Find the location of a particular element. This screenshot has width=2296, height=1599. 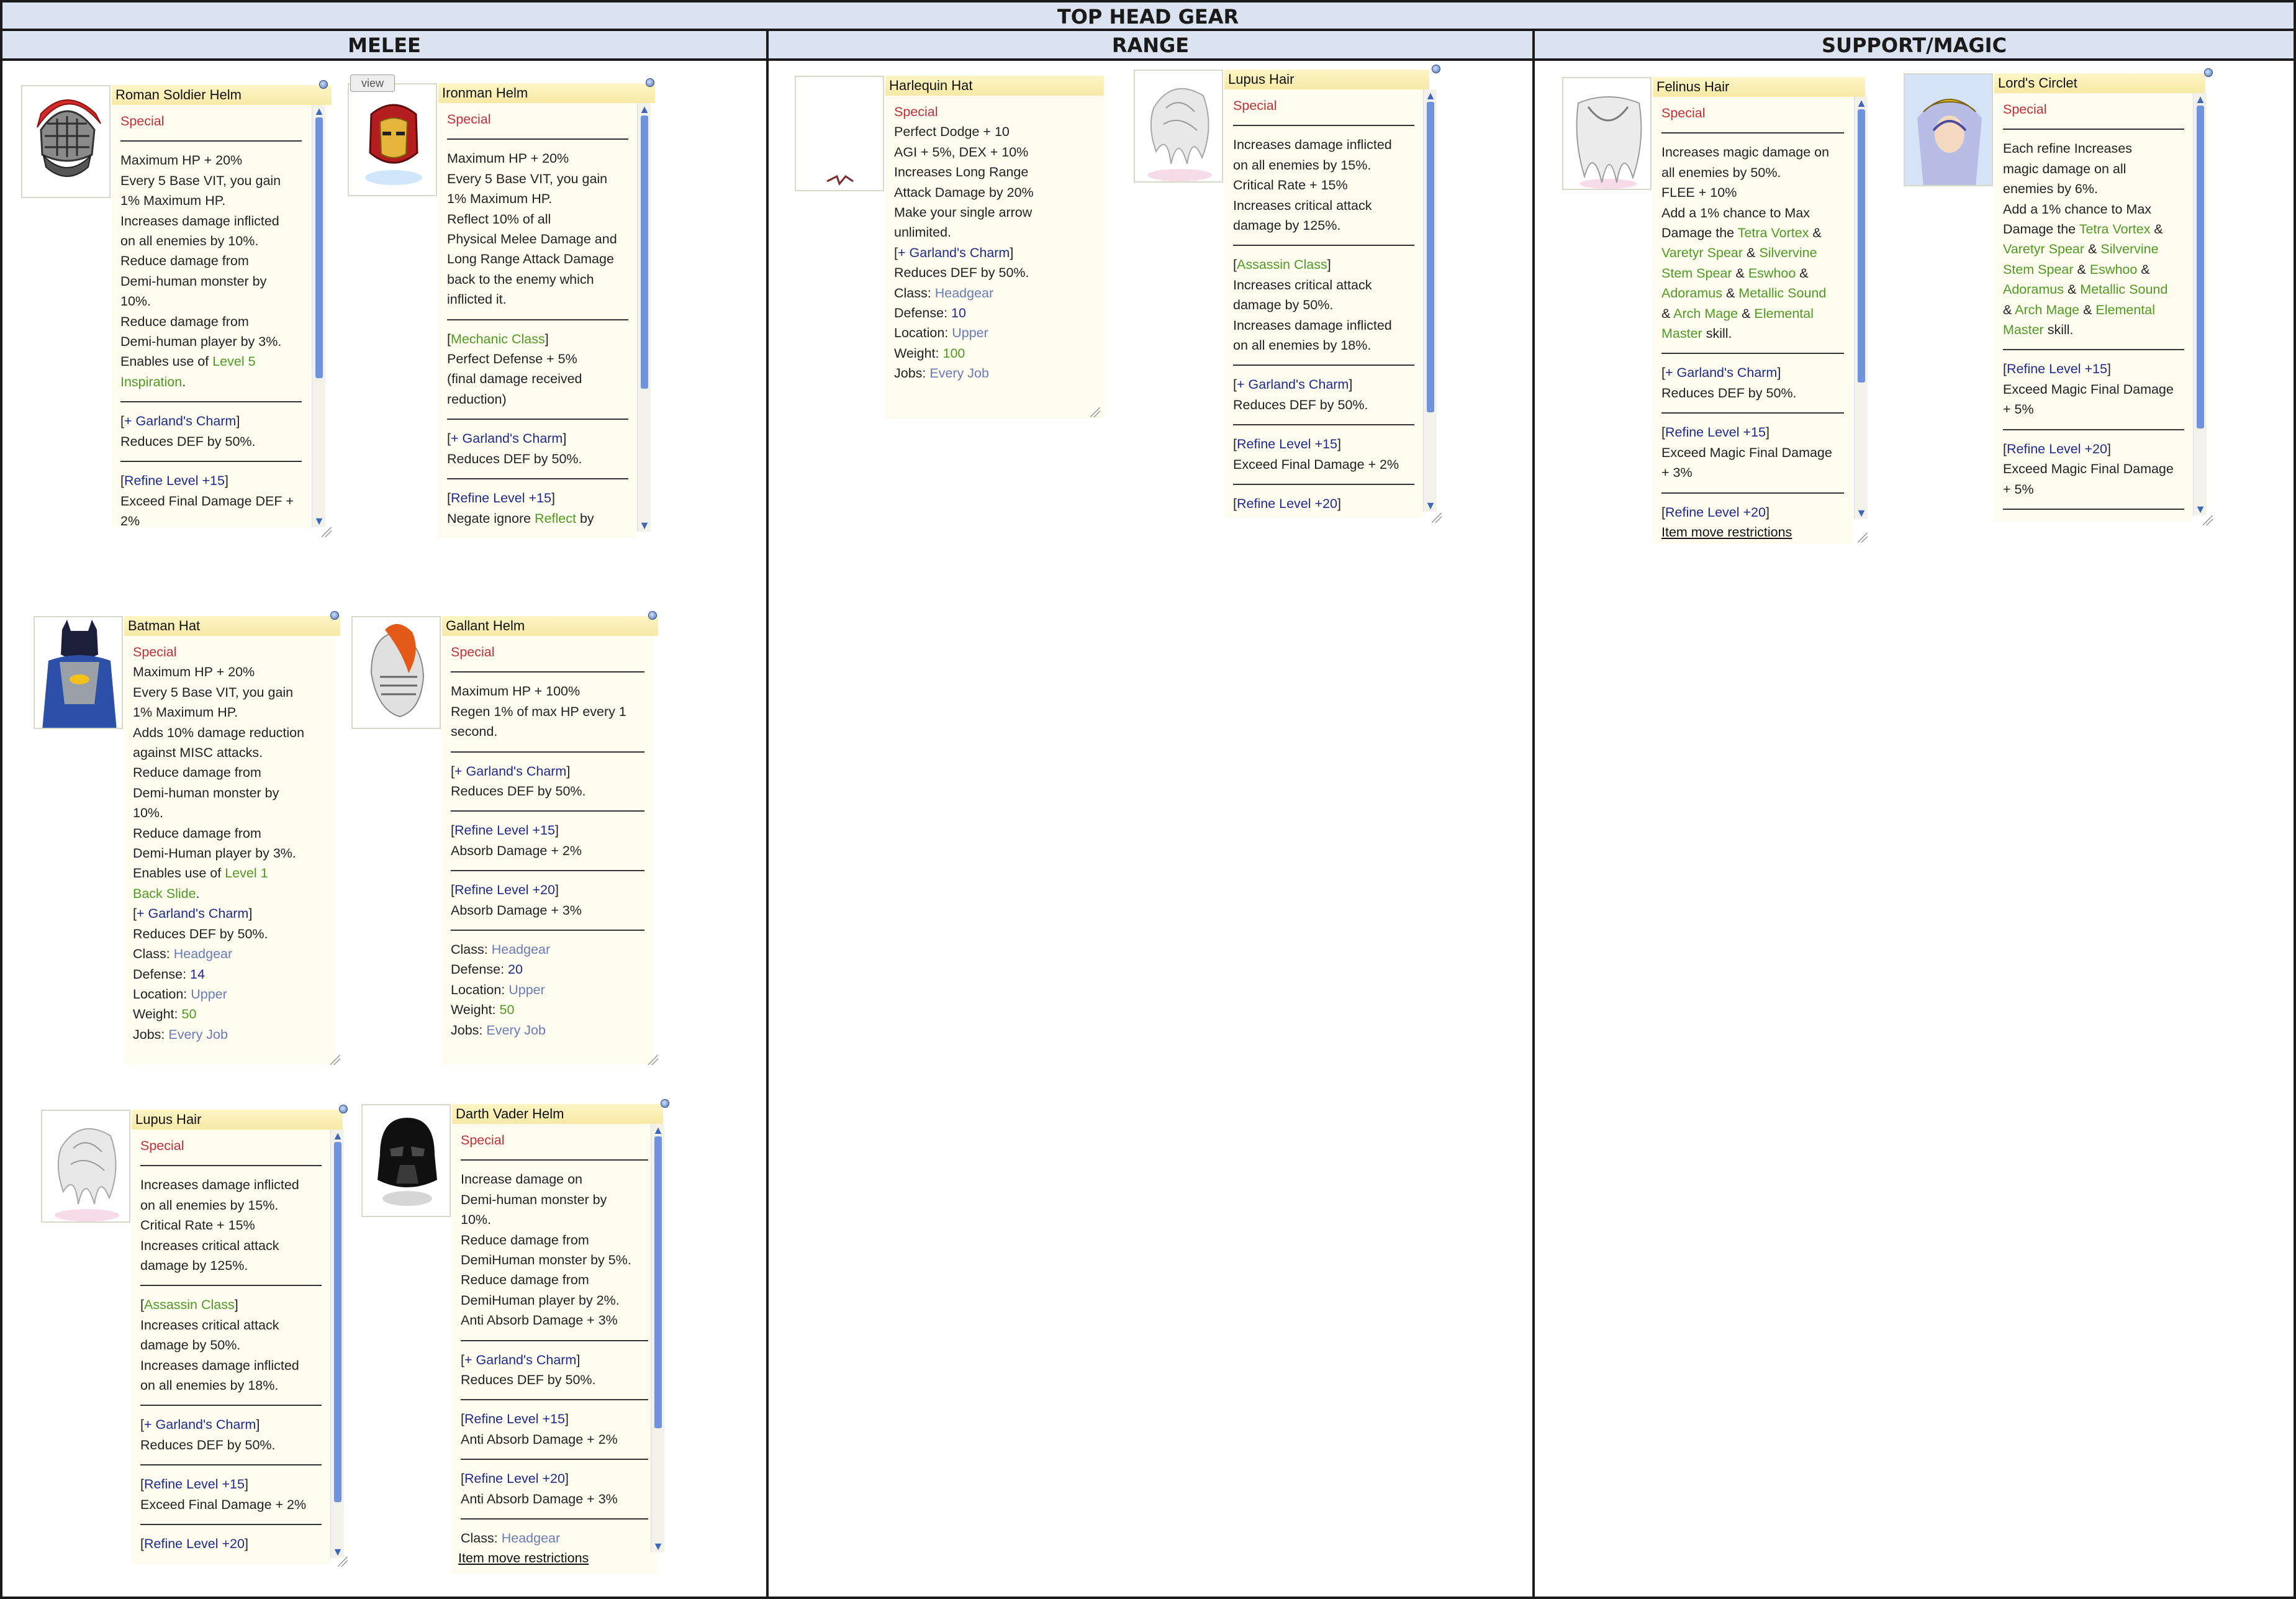

desc-section: [Assassin Class] is located at coordinates (1282, 265).